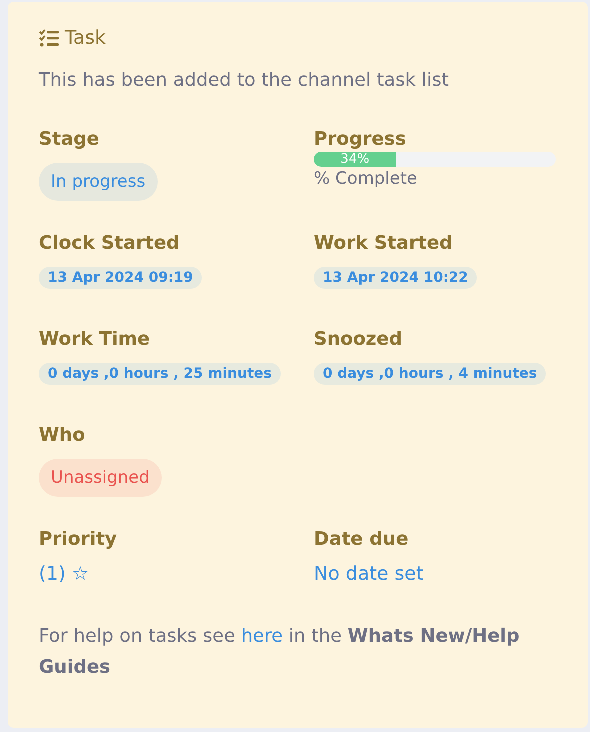 The height and width of the screenshot is (732, 590). Describe the element at coordinates (244, 80) in the screenshot. I see `subtitle-text: This has been added to the channel task list` at that location.